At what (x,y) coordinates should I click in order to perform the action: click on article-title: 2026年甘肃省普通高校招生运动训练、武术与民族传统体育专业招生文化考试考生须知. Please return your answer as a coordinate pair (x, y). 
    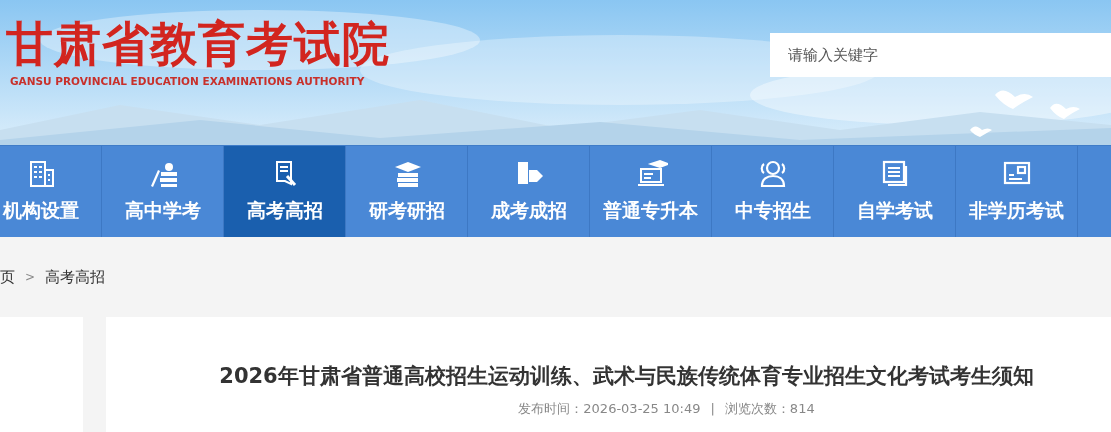
    Looking at the image, I should click on (626, 376).